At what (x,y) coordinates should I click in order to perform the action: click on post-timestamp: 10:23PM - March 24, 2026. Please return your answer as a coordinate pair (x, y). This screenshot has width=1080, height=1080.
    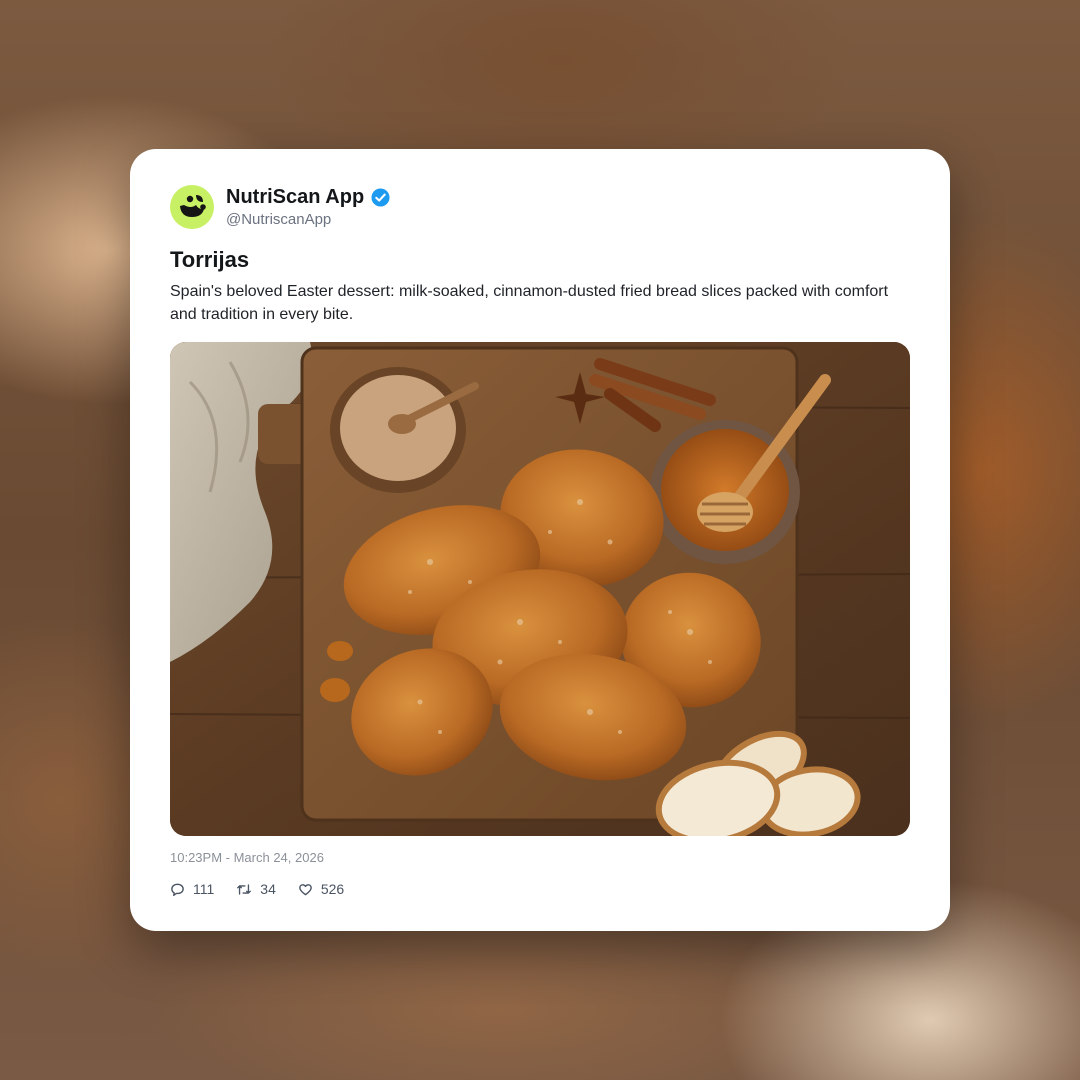
    Looking at the image, I should click on (247, 857).